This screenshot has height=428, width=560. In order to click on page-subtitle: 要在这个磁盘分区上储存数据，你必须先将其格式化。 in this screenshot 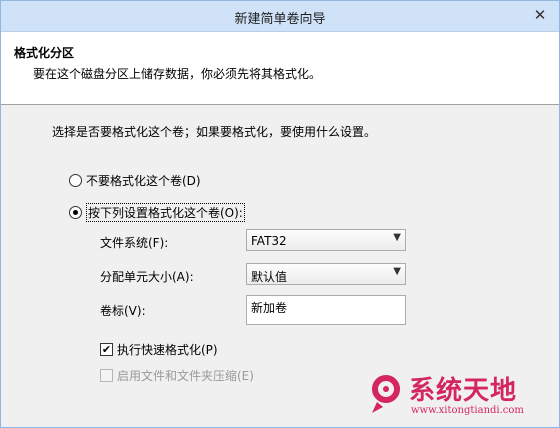, I will do `click(177, 74)`.